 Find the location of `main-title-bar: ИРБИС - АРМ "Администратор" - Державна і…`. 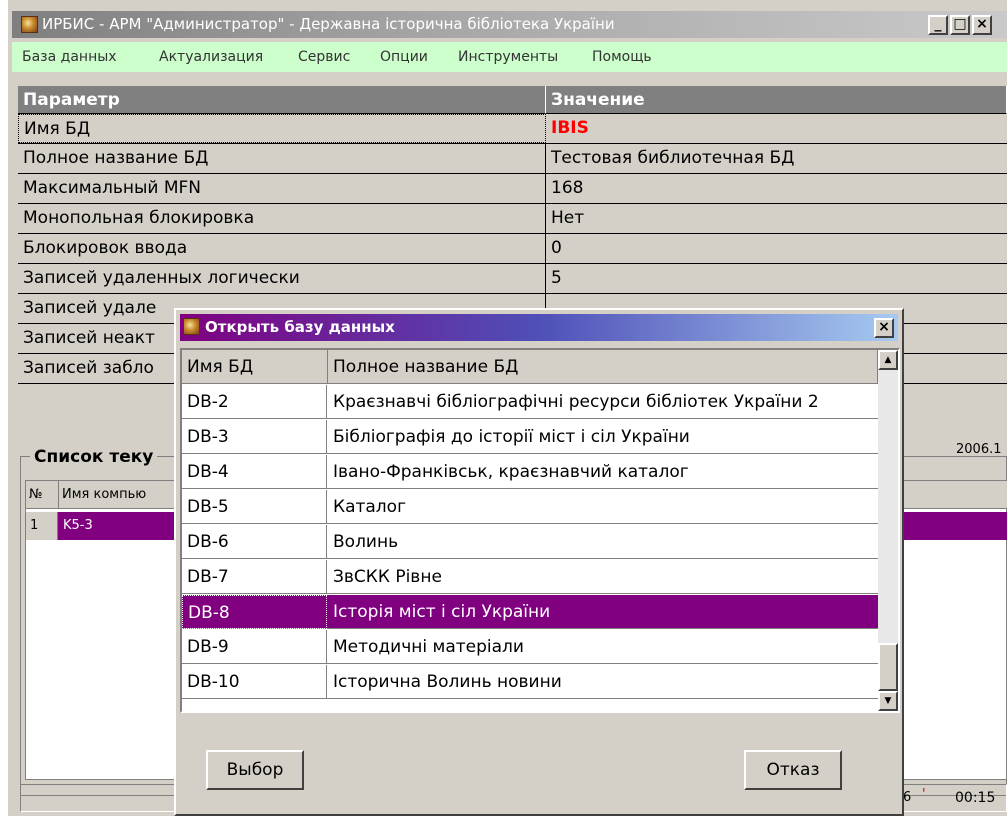

main-title-bar: ИРБИС - АРМ "Администратор" - Державна і… is located at coordinates (509, 24).